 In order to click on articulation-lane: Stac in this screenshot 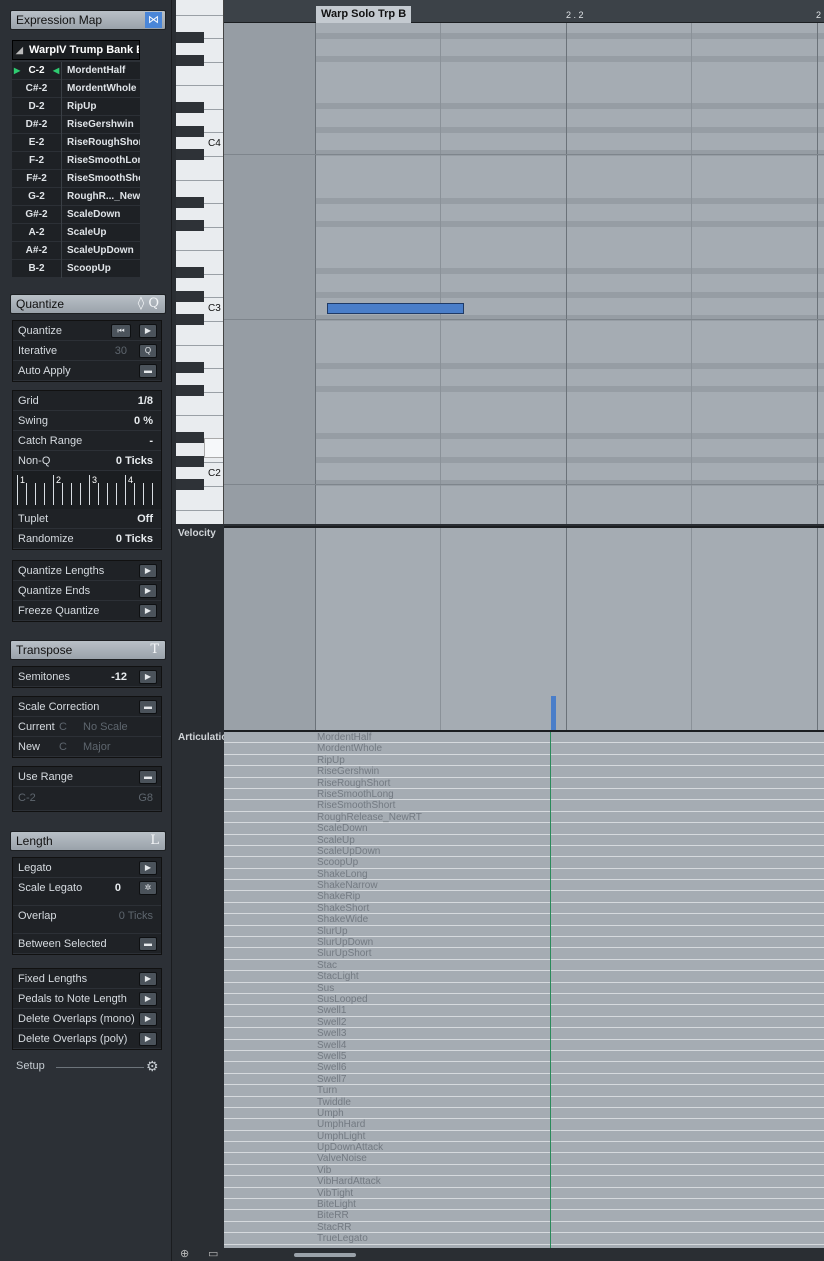, I will do `click(524, 965)`.